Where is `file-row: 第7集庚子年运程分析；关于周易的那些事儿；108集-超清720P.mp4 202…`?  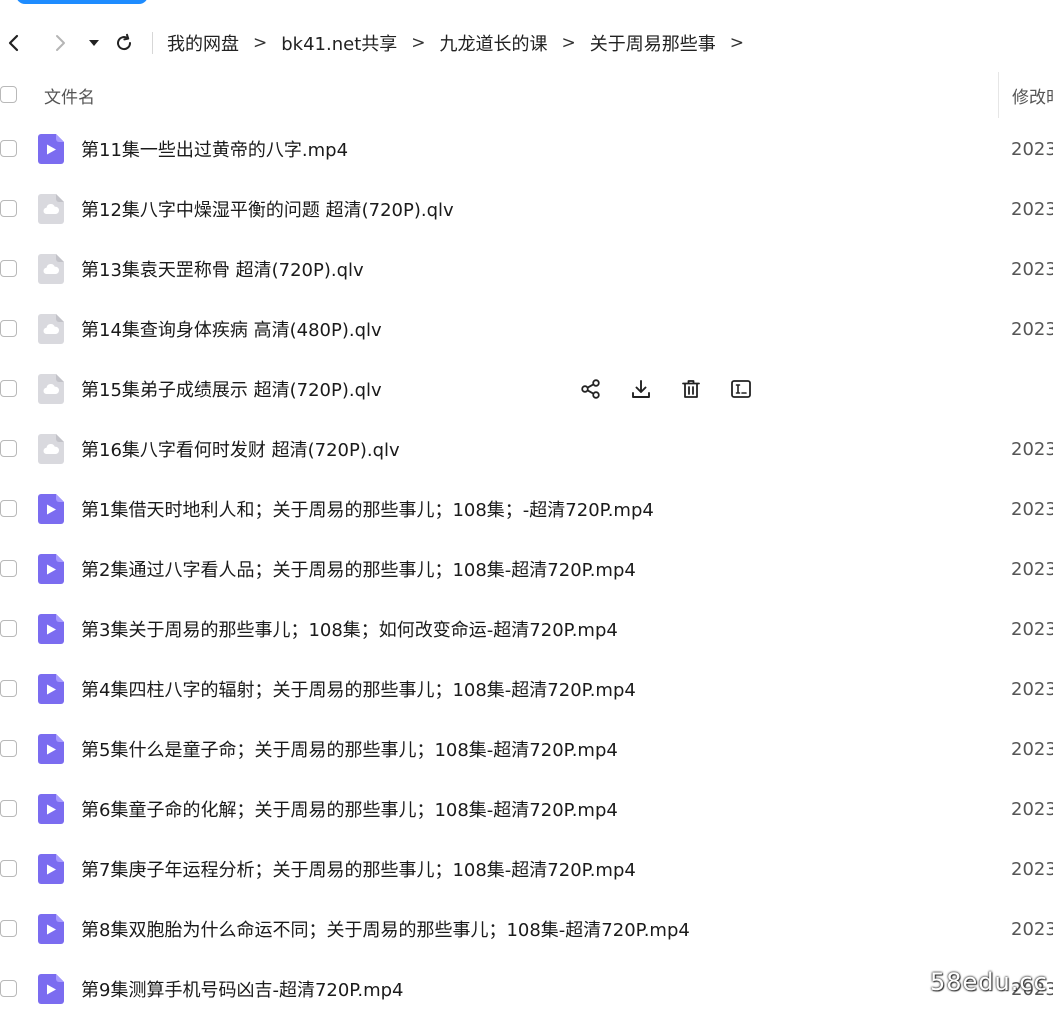 file-row: 第7集庚子年运程分析；关于周易的那些事儿；108集-超清720P.mp4 202… is located at coordinates (526, 869).